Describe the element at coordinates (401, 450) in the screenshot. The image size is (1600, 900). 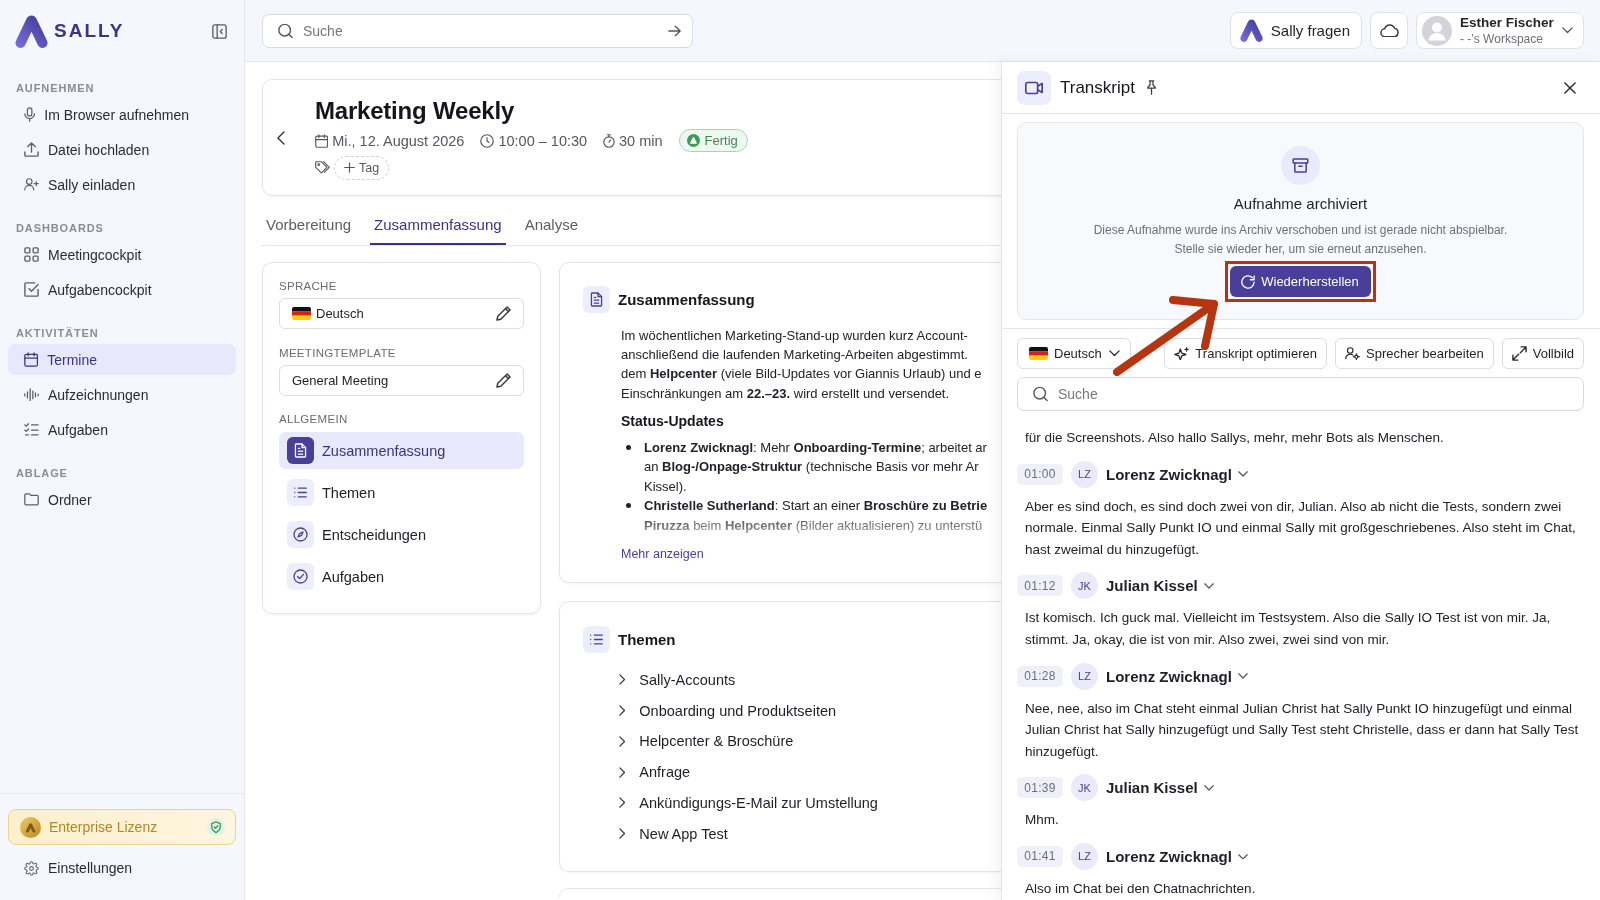
I see `section-nav-item: Zusammenfassung` at that location.